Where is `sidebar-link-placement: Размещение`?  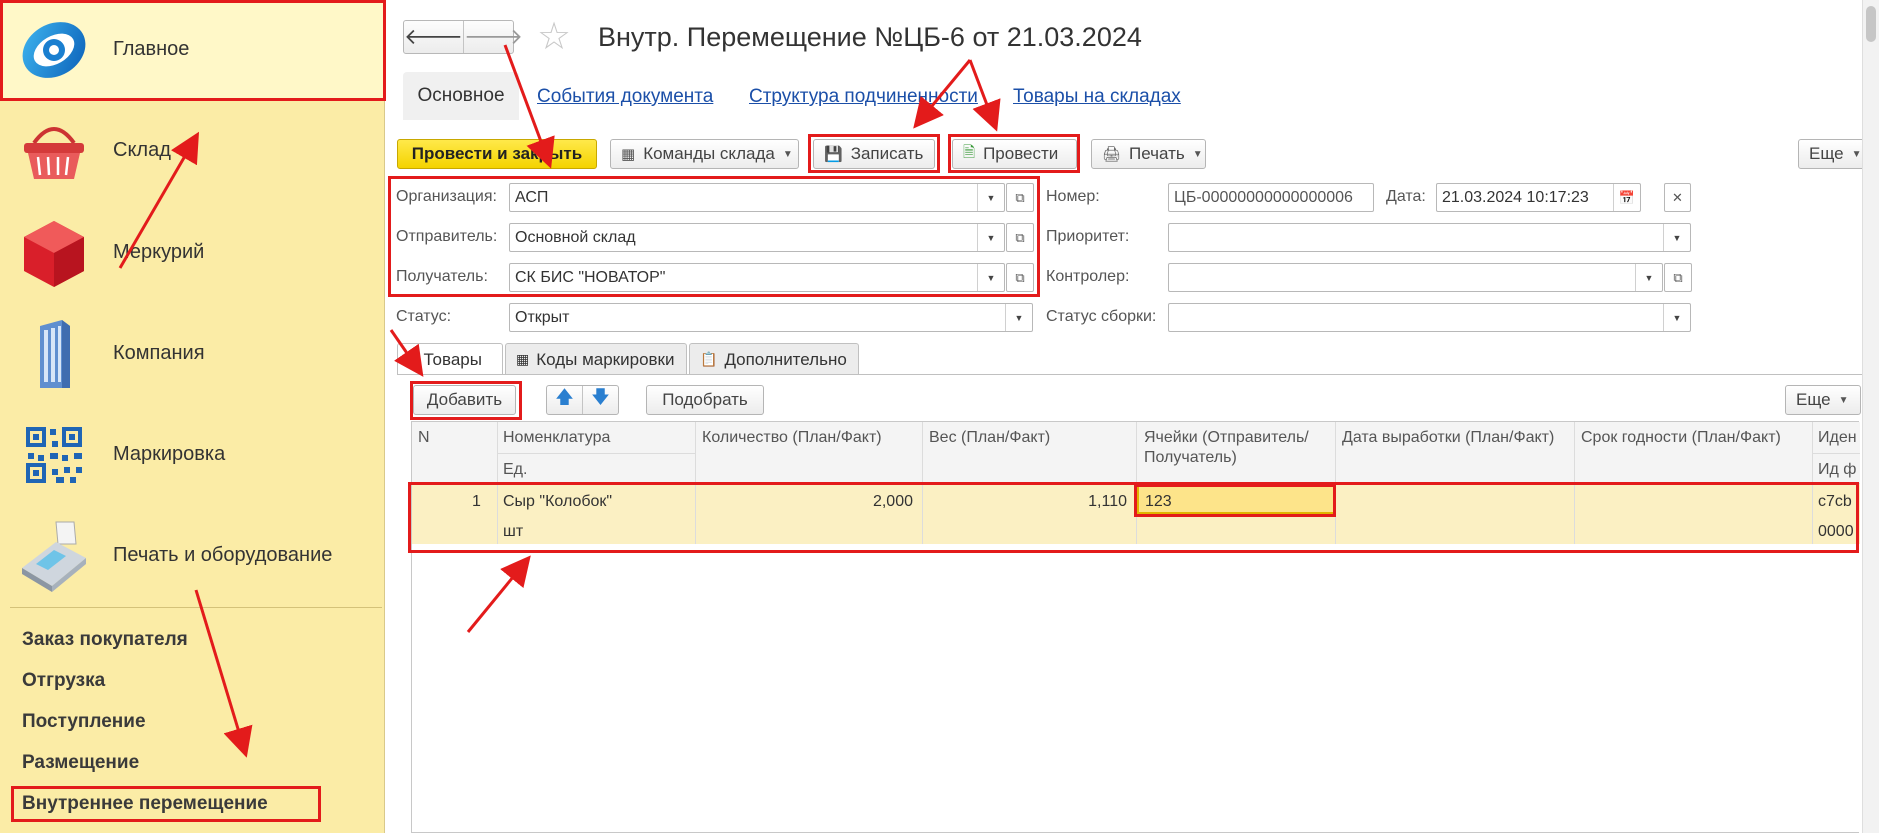
sidebar-link-placement: Размещение is located at coordinates (80, 763).